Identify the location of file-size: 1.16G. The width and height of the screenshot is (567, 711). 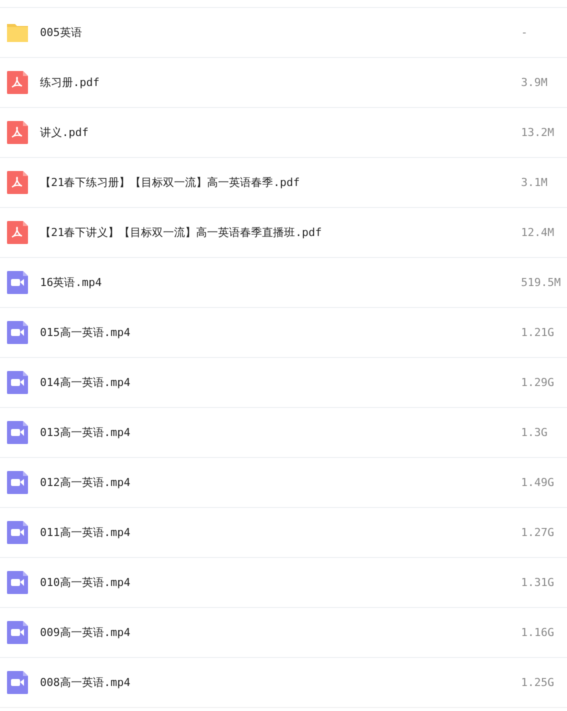
(538, 632).